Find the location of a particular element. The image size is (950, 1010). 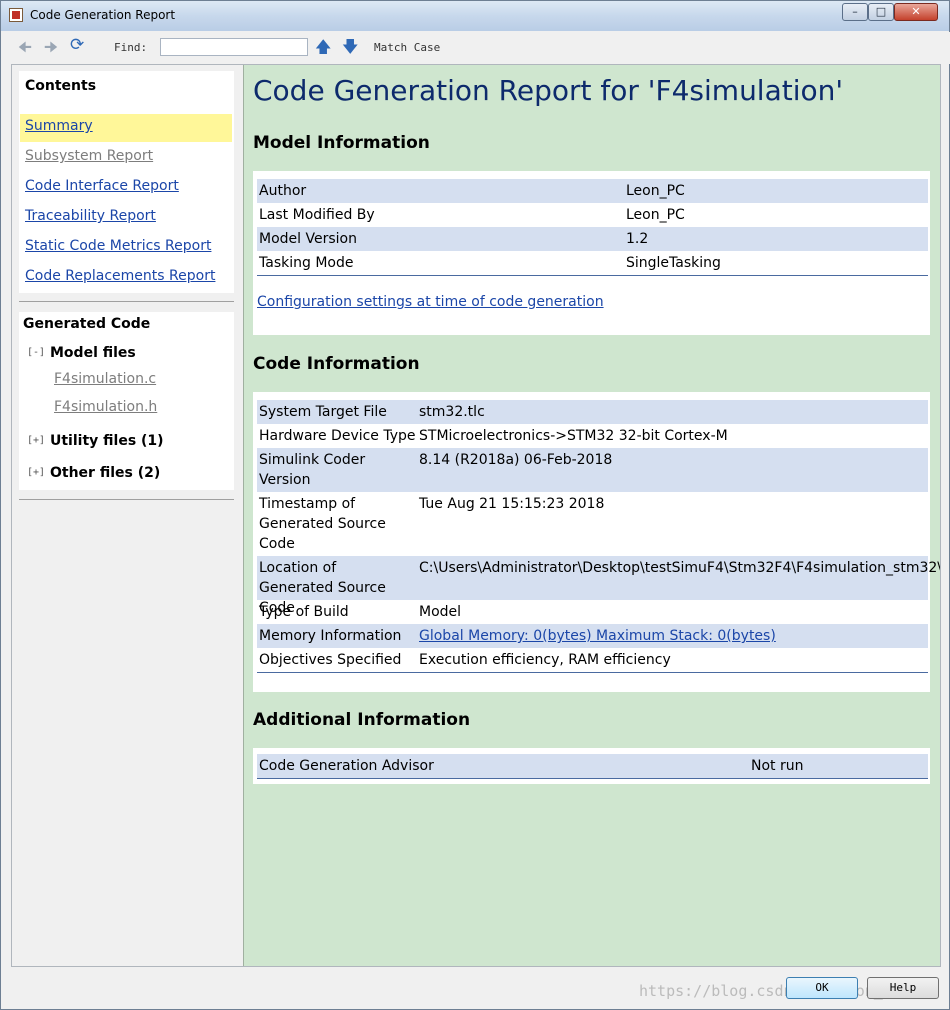

row-value: Tue Aug 21 15:15:23 2018 is located at coordinates (512, 504).